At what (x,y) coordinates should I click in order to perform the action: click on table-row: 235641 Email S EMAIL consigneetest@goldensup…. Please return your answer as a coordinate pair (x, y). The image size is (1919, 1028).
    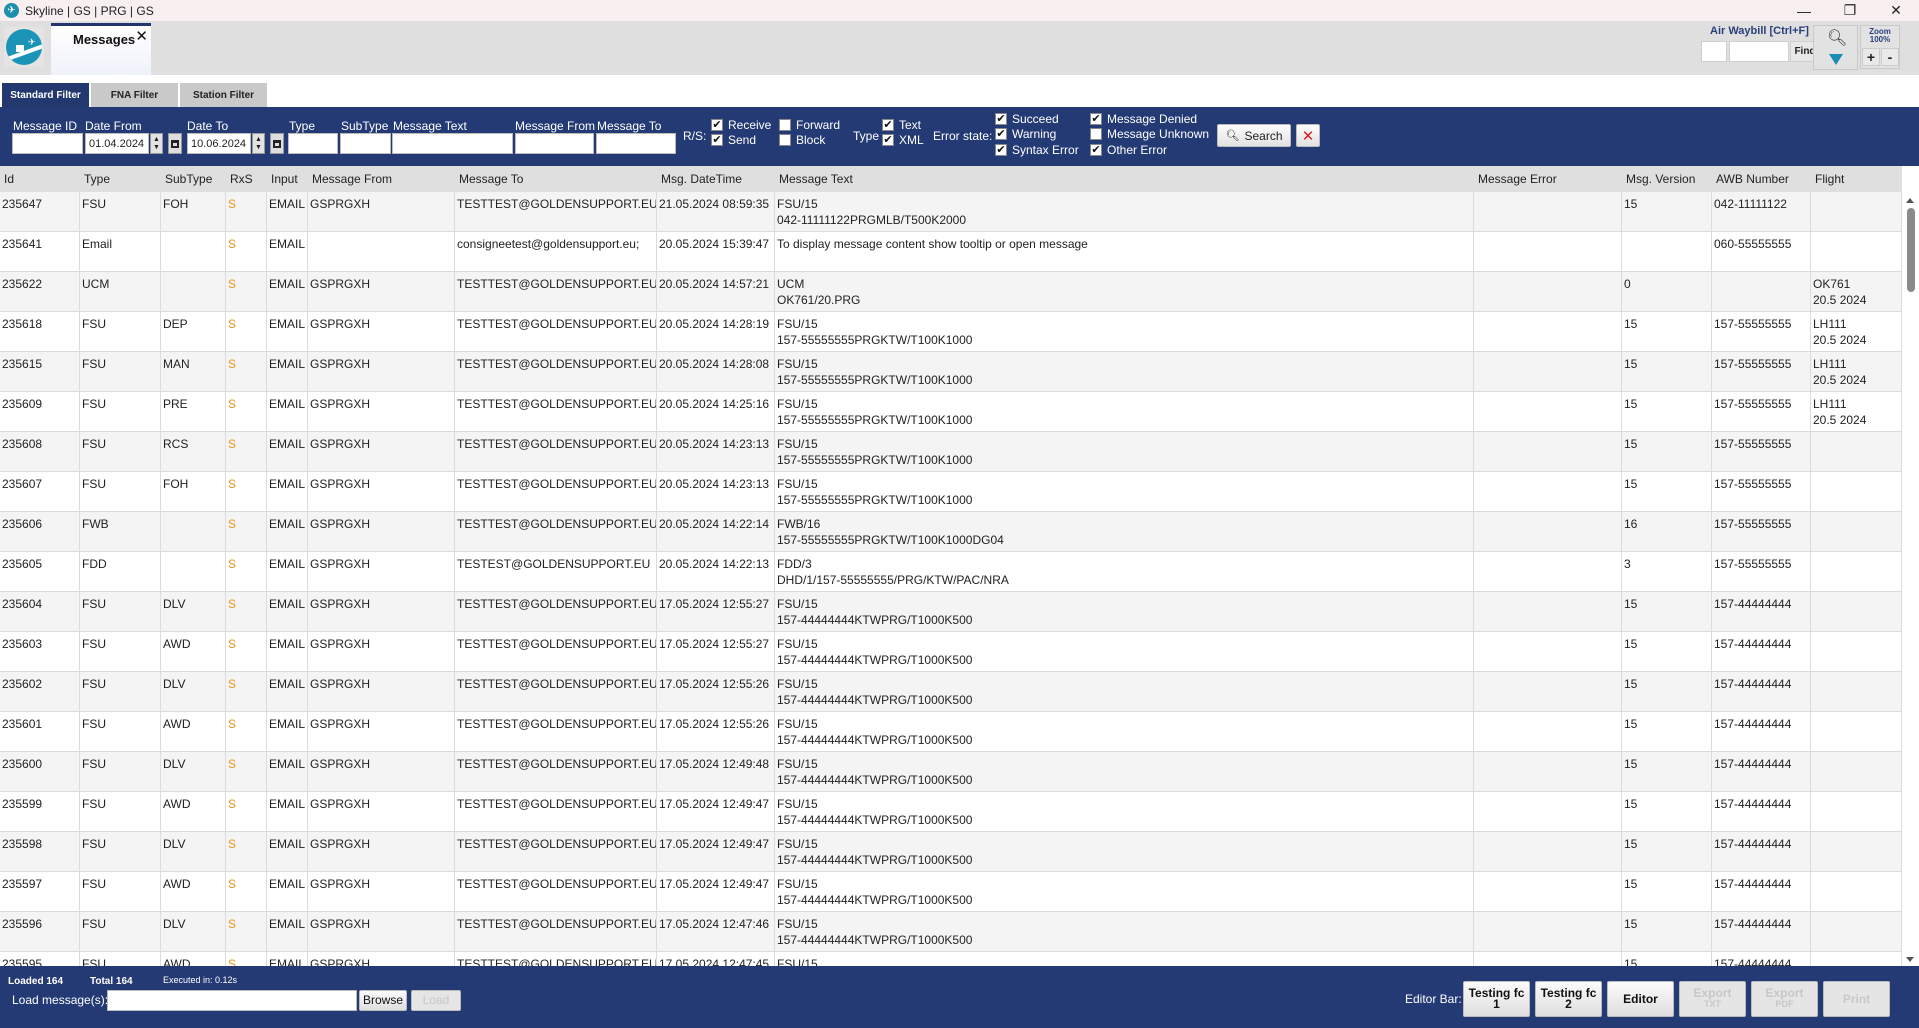
    Looking at the image, I should click on (951, 252).